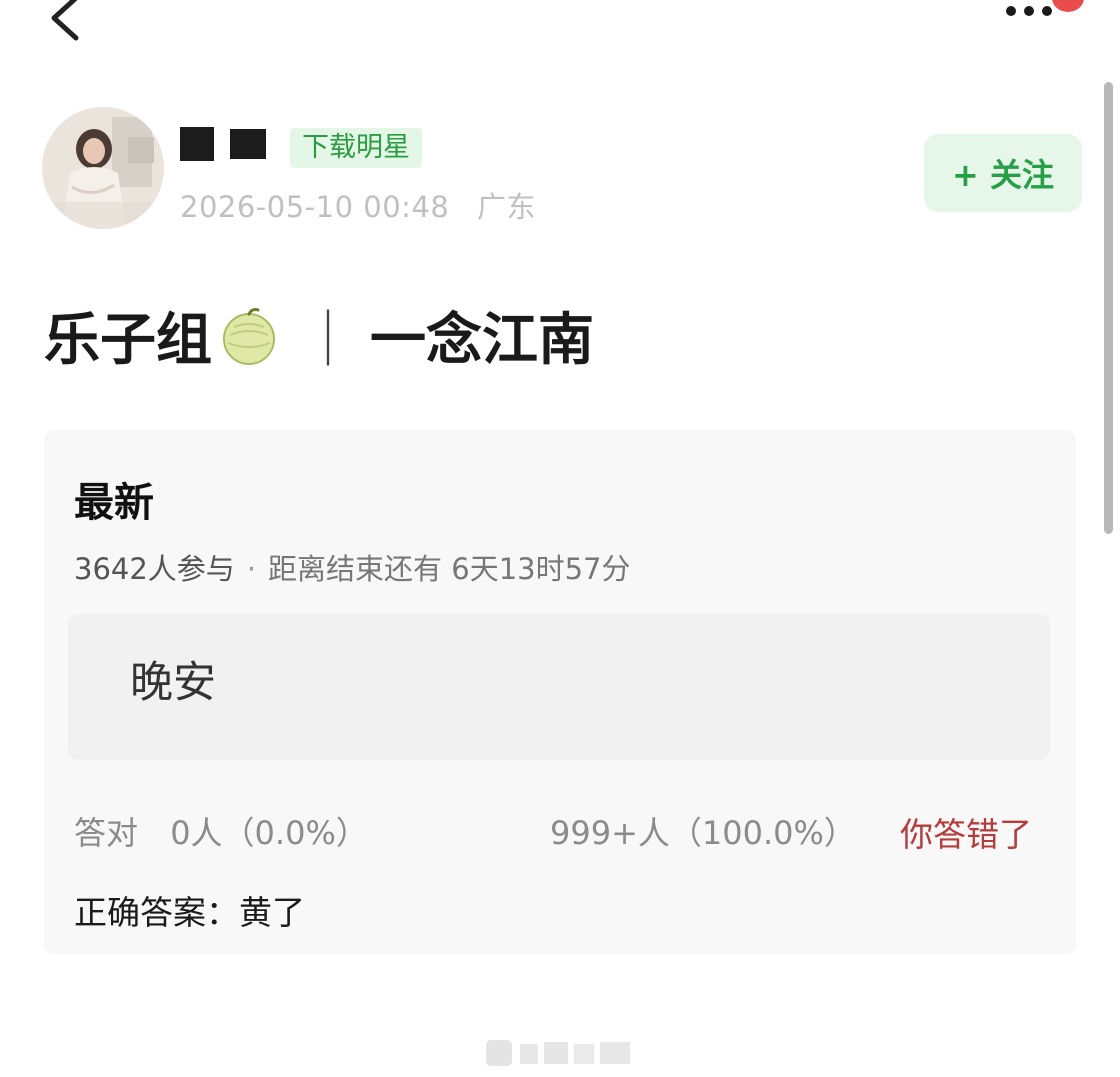  What do you see at coordinates (173, 683) in the screenshot?
I see `user-answer-text: 晚安` at bounding box center [173, 683].